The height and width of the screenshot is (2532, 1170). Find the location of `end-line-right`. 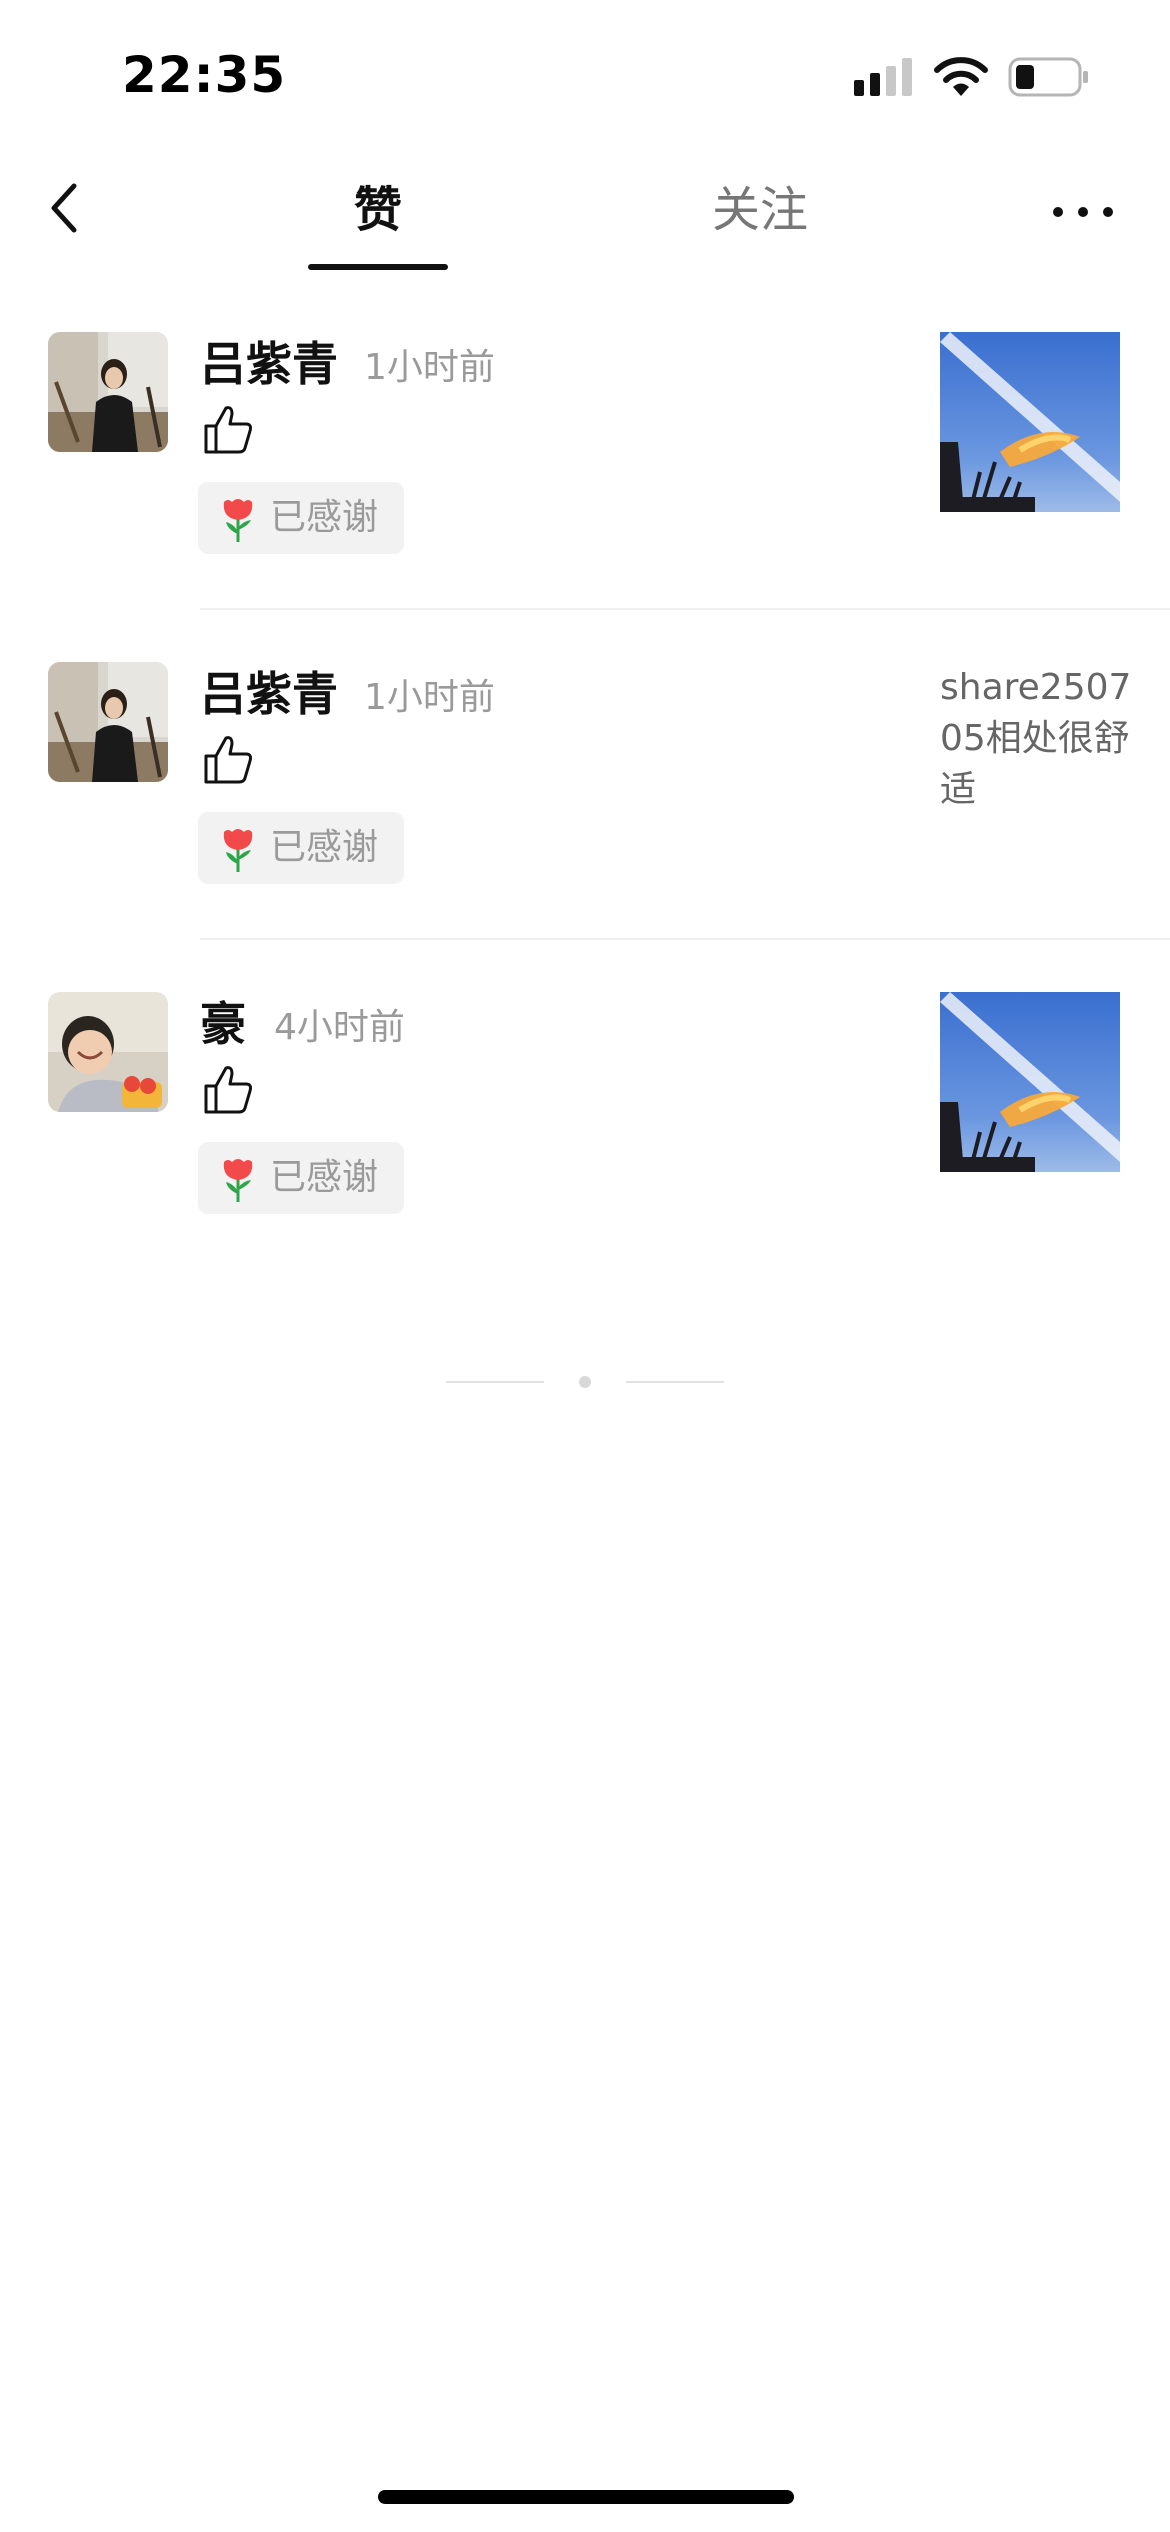

end-line-right is located at coordinates (675, 1382).